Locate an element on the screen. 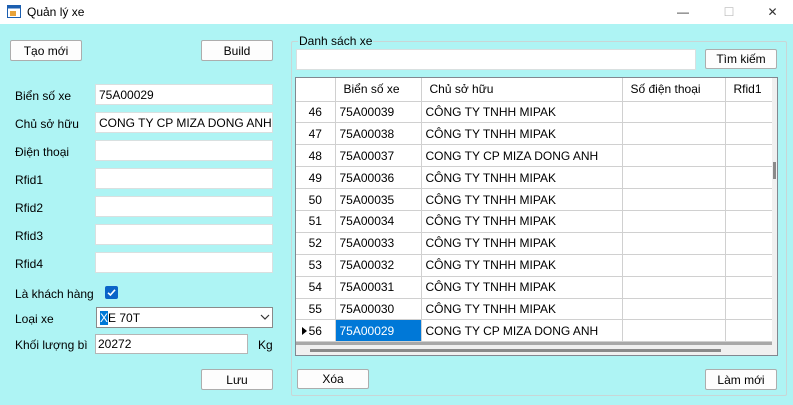  cell-rownum: 52 is located at coordinates (316, 243).